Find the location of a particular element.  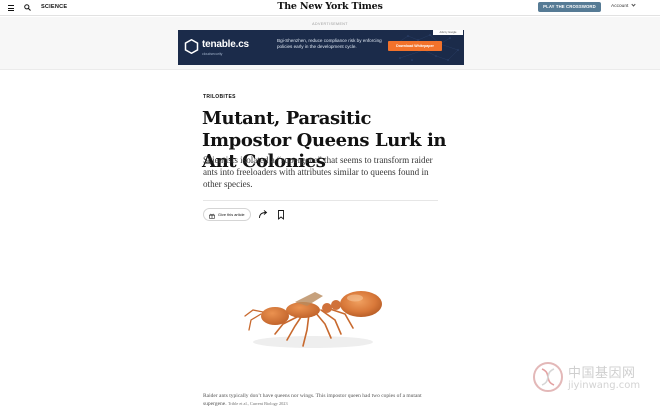

article-kicker: TRILOBITES is located at coordinates (219, 97).